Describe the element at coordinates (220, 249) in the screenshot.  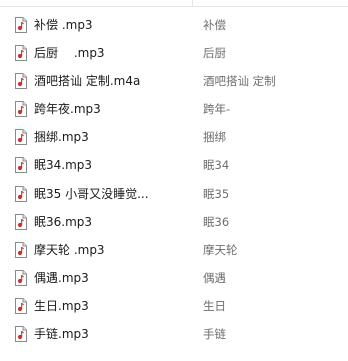
I see `file-title: 摩天轮` at that location.